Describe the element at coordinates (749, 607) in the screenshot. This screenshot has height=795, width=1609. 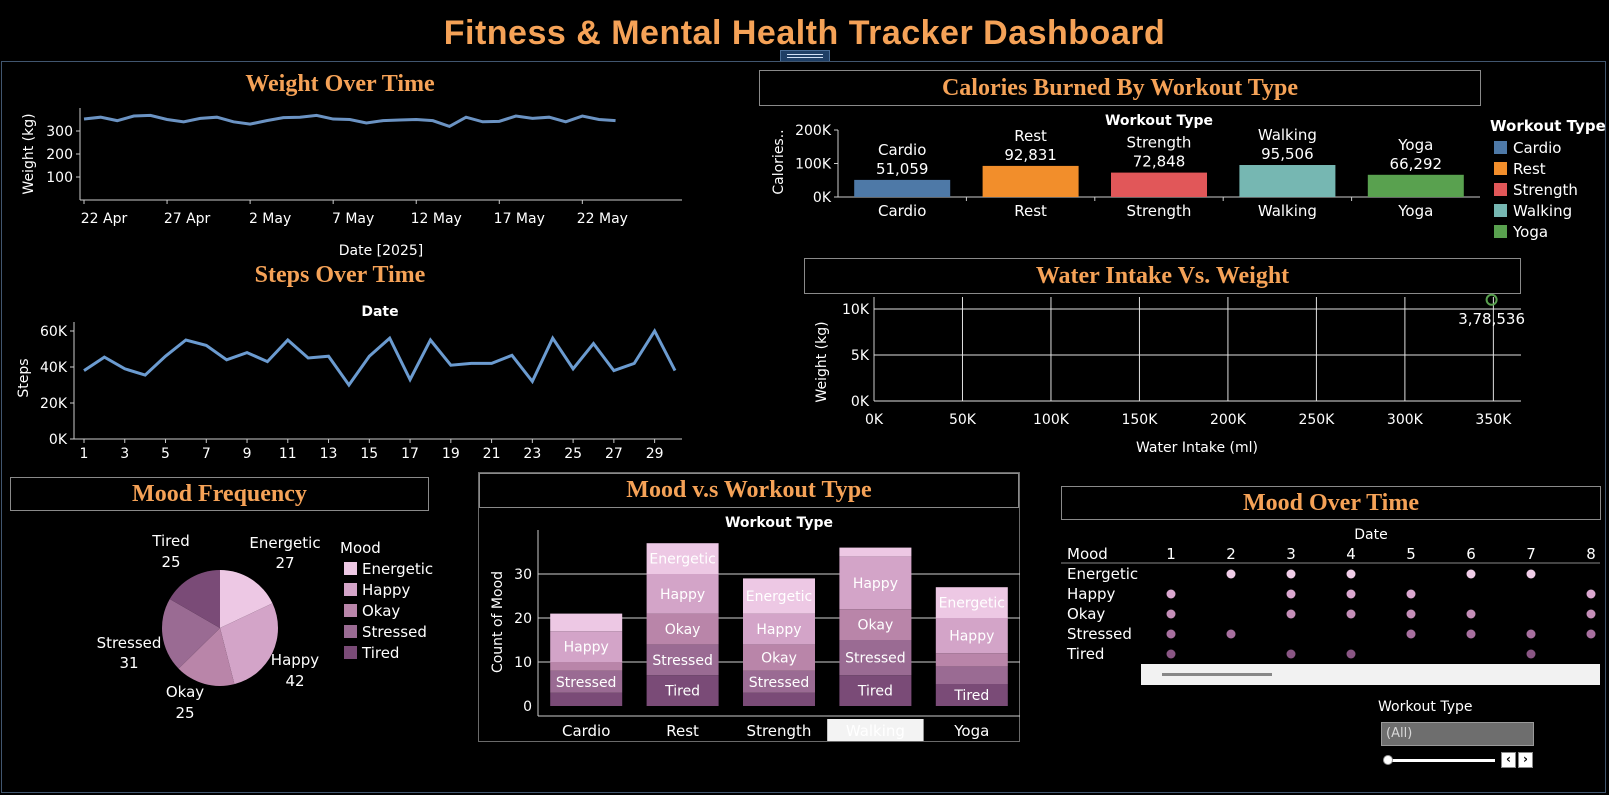
I see `mood-workout-panel` at that location.